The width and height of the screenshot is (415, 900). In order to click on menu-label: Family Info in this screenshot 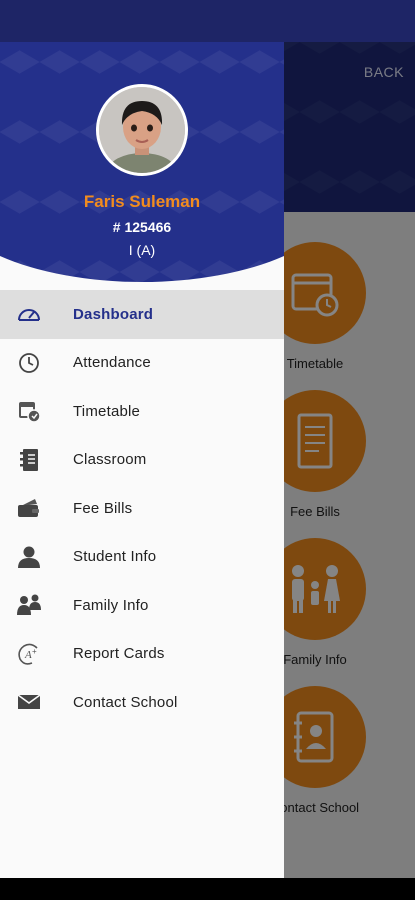, I will do `click(111, 605)`.